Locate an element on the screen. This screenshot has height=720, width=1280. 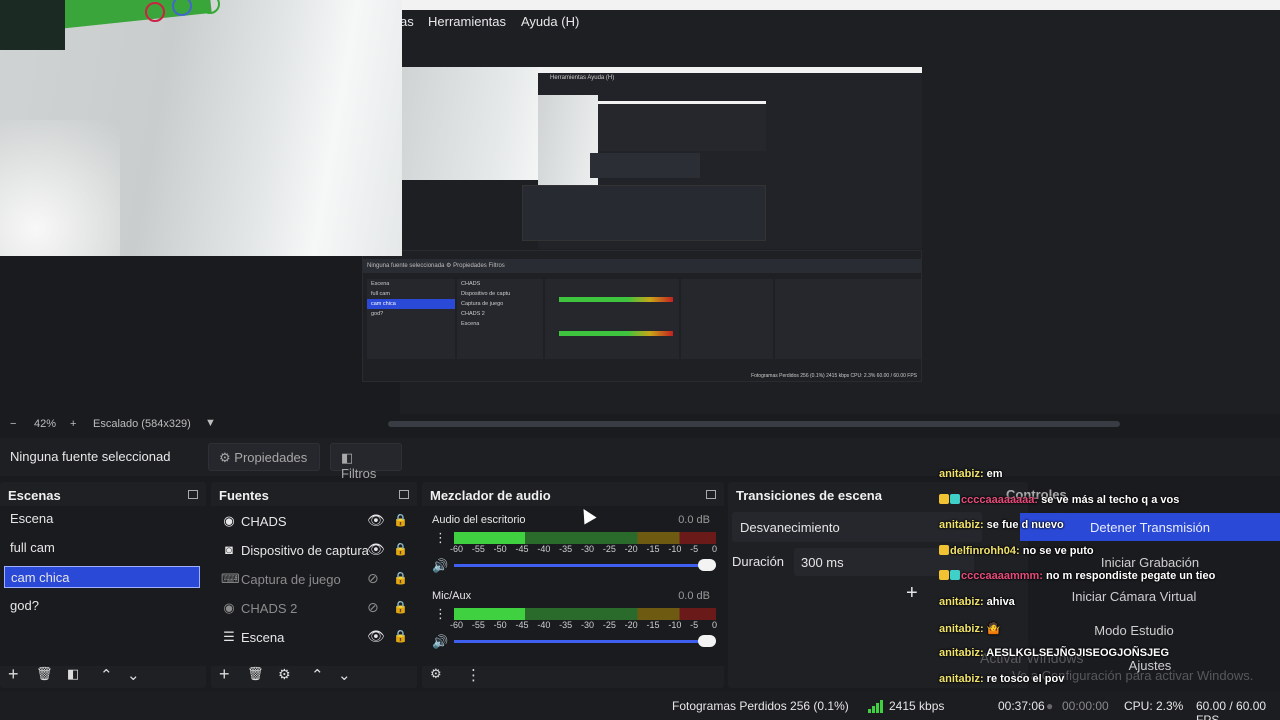
signal-icon is located at coordinates (876, 706).